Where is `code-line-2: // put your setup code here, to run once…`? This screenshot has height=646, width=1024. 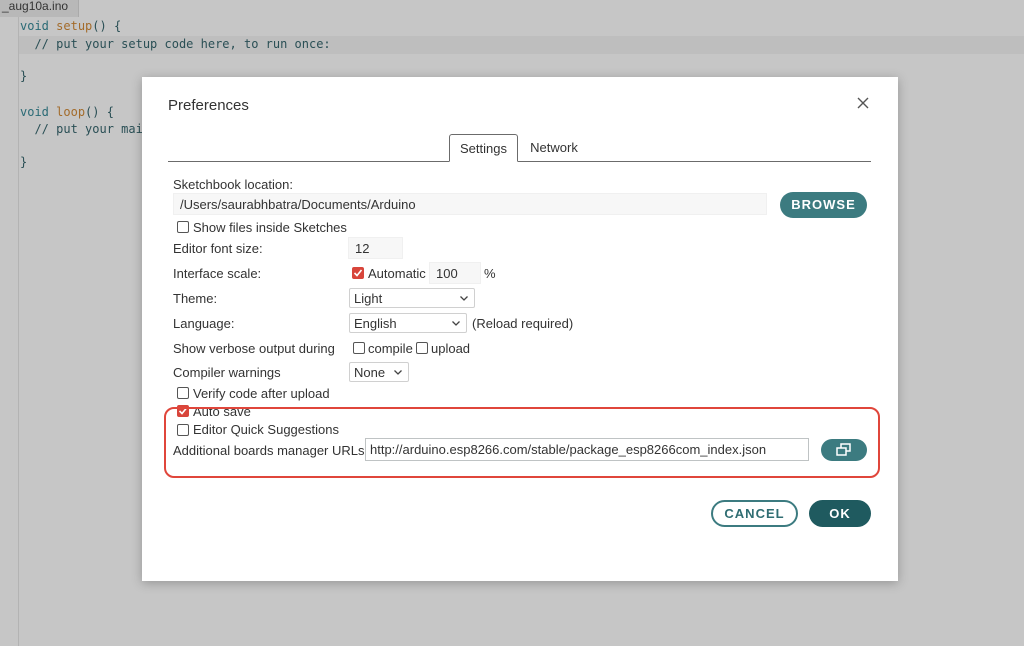
code-line-2: // put your setup code here, to run once… is located at coordinates (175, 44).